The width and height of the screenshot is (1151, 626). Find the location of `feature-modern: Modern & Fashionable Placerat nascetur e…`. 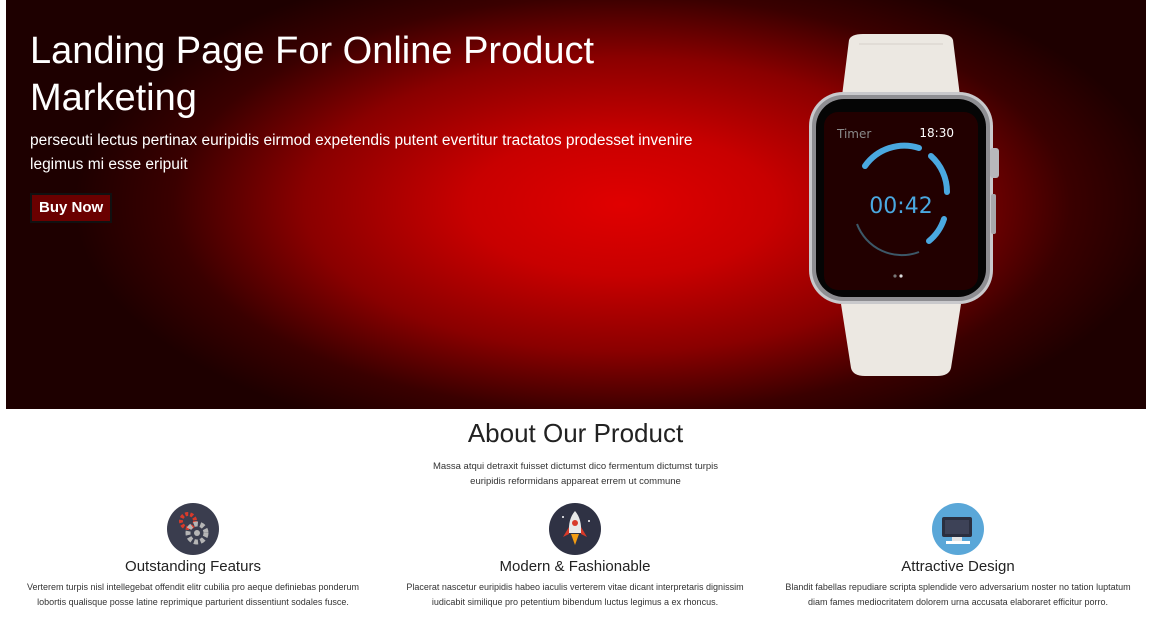

feature-modern: Modern & Fashionable Placerat nascetur e… is located at coordinates (575, 556).